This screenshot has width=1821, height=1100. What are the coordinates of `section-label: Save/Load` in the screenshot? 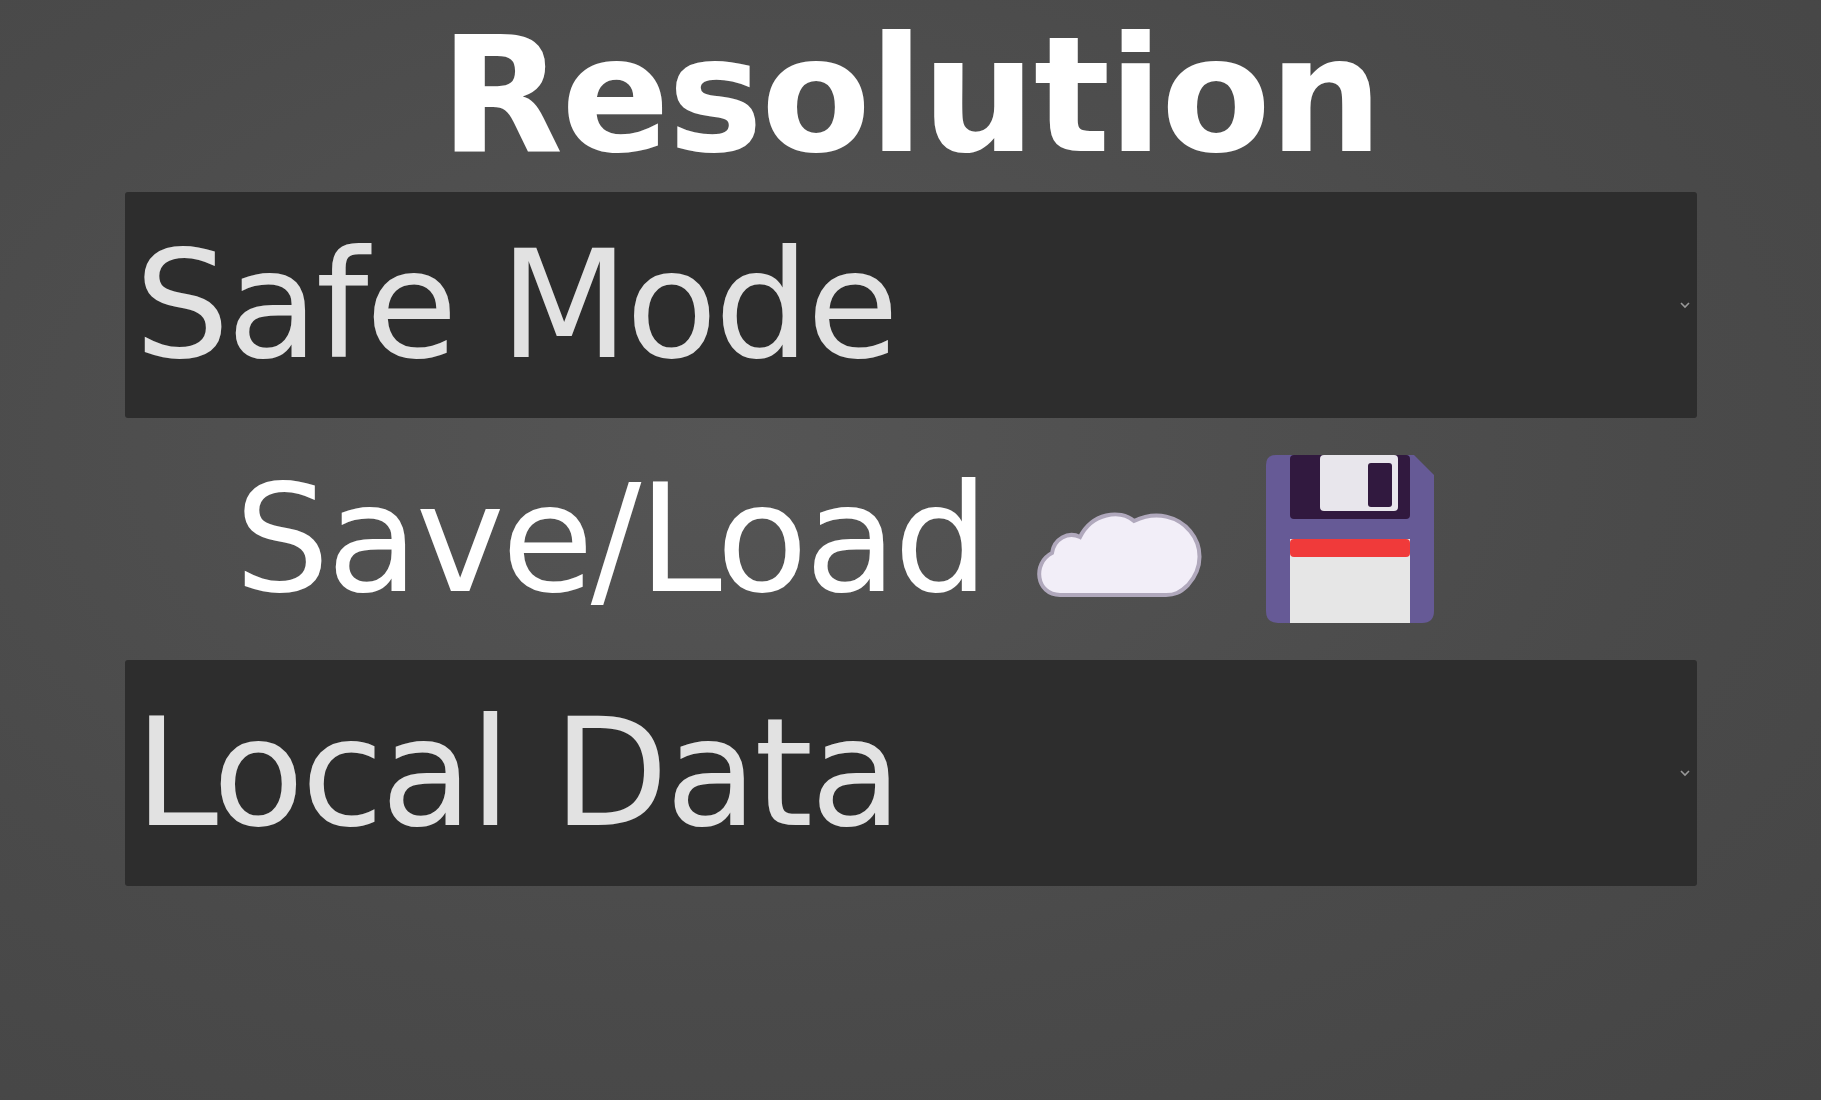 It's located at (610, 539).